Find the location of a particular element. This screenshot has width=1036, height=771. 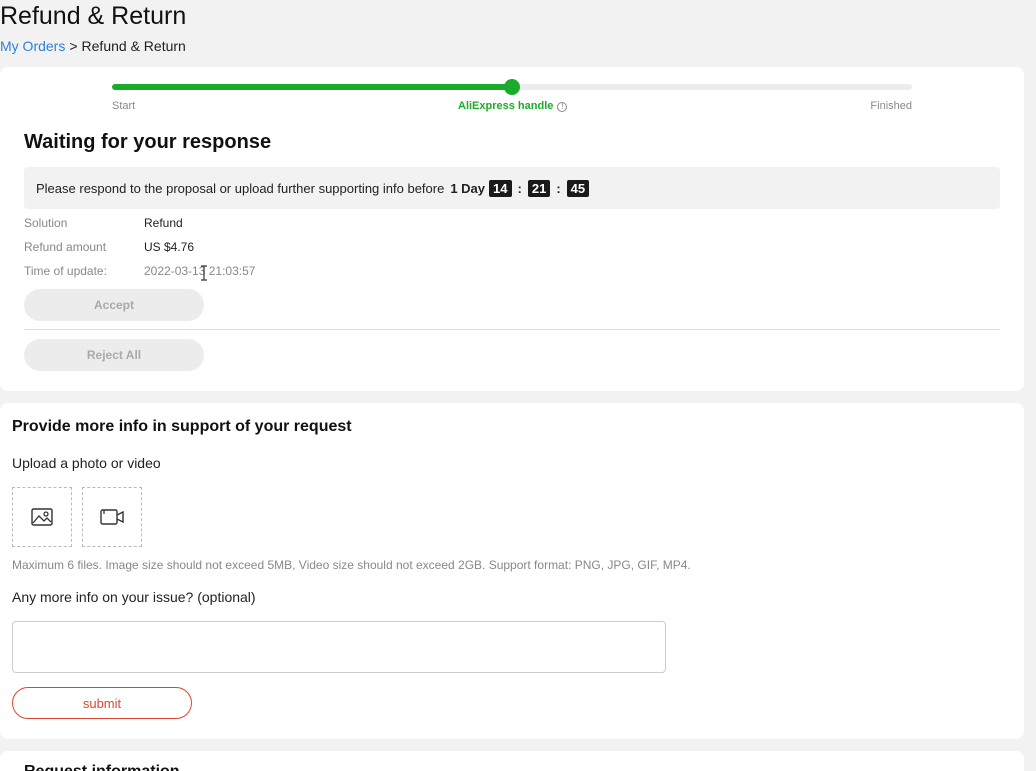

info-icon: ! is located at coordinates (562, 107).